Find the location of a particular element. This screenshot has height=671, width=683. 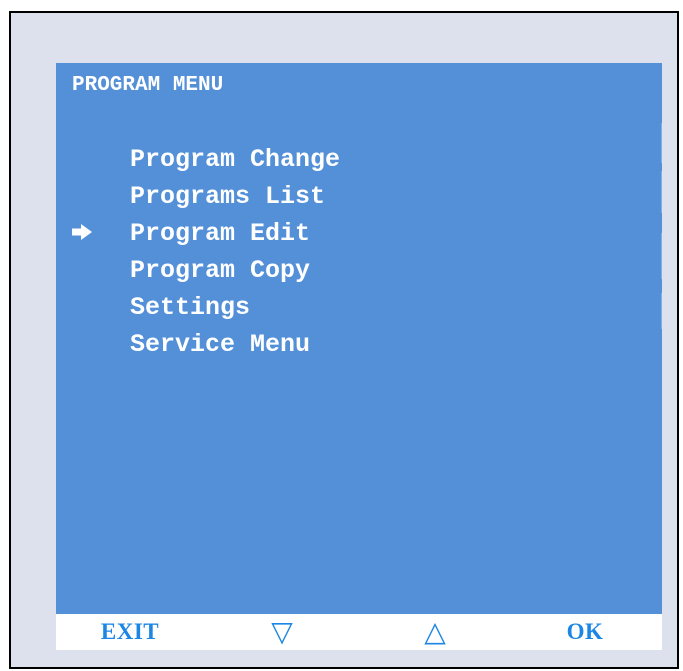

softkey-bar: EXIT ▽ △ OK is located at coordinates (359, 632).